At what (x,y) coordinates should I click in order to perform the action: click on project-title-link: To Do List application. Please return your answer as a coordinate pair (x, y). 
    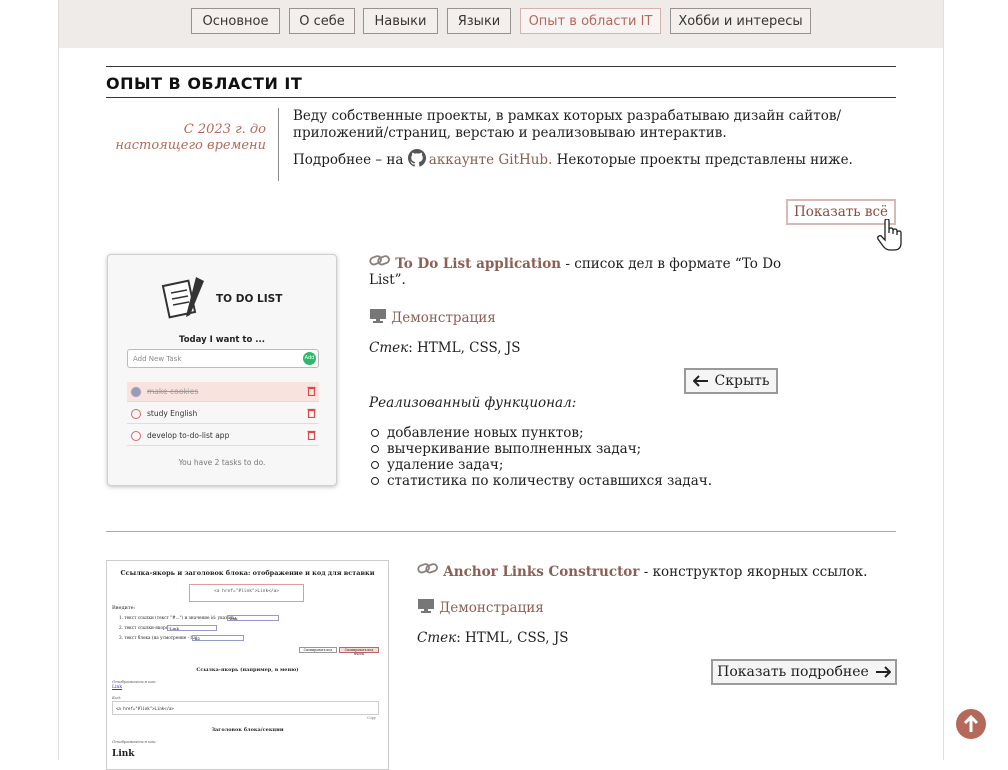
    Looking at the image, I should click on (478, 264).